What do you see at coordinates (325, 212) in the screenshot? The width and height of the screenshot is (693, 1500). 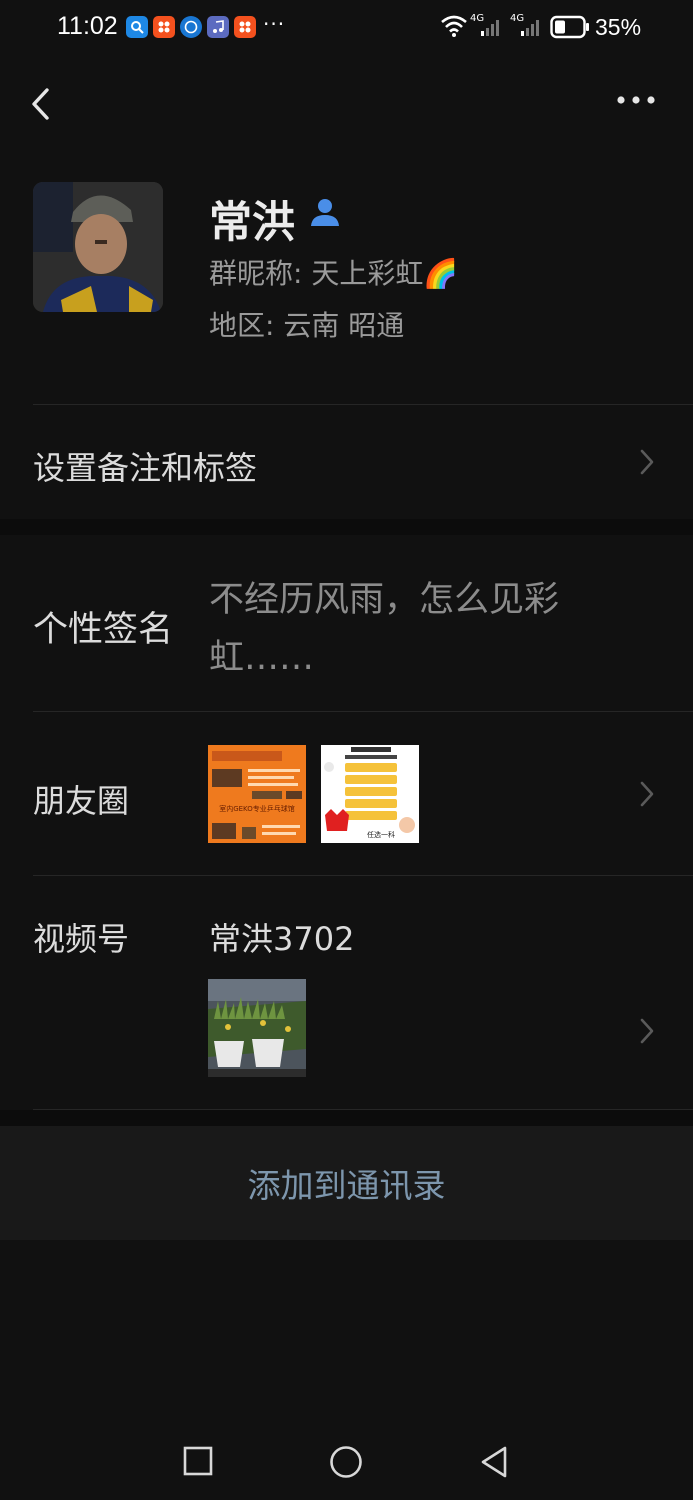 I see `contact-type-icon` at bounding box center [325, 212].